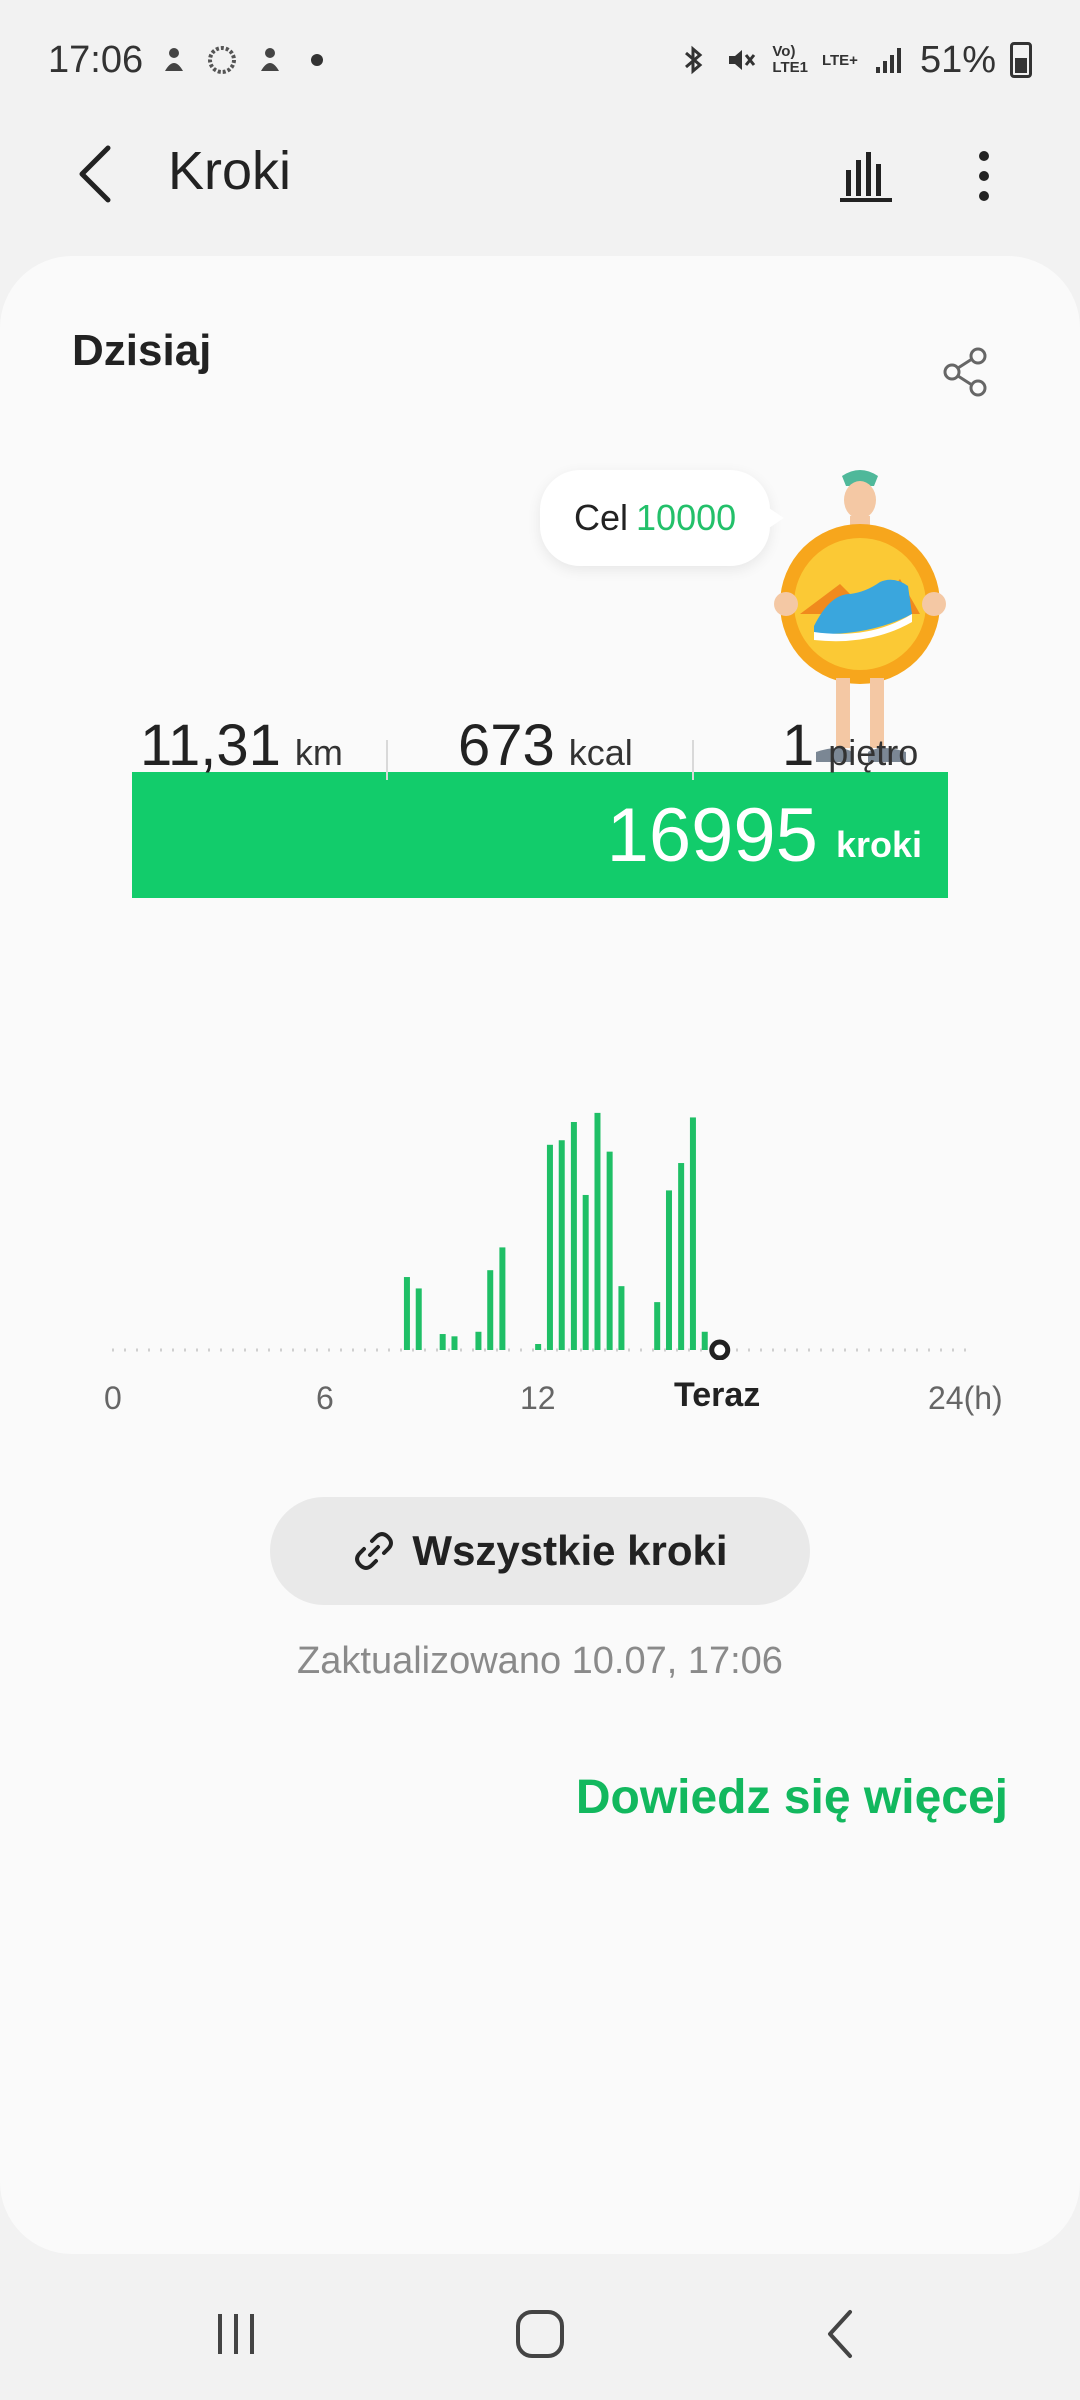  I want to click on learn-more-link: Dowiedz się więcej, so click(792, 1797).